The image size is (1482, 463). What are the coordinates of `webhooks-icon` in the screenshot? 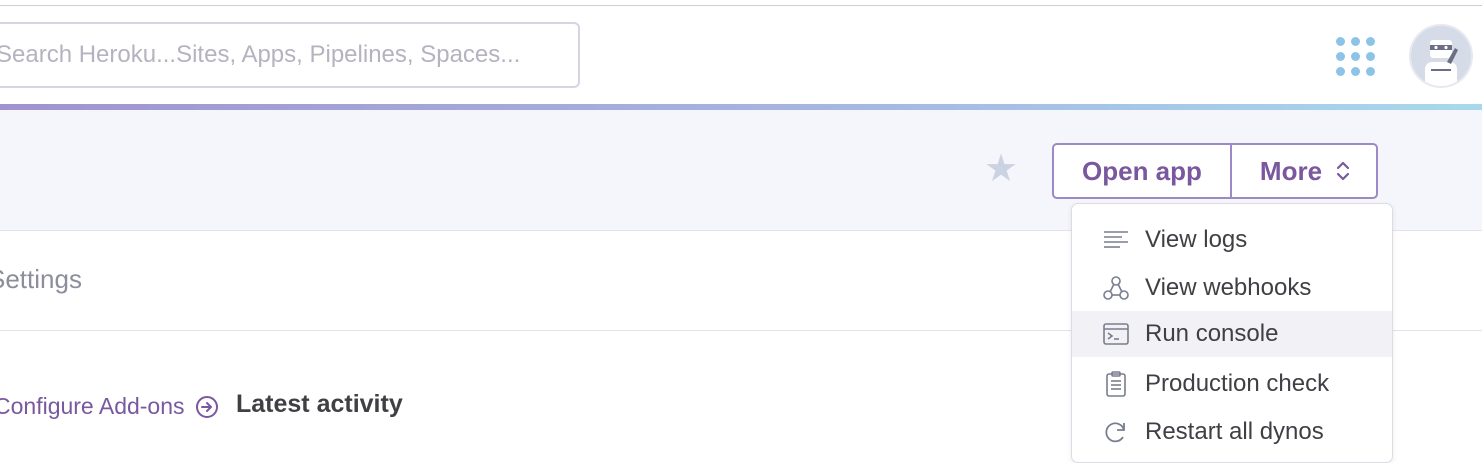 It's located at (1116, 288).